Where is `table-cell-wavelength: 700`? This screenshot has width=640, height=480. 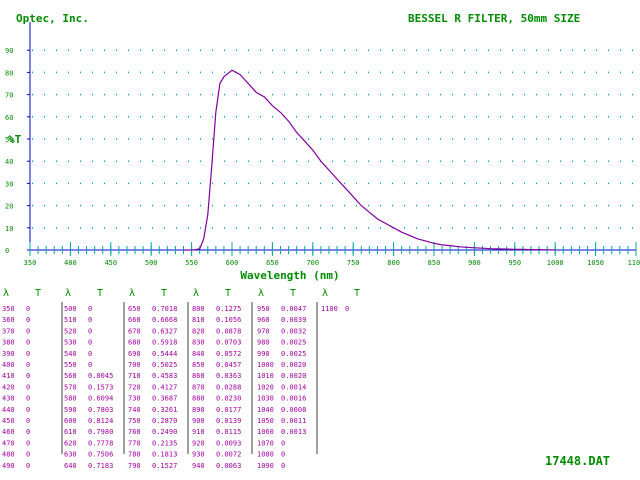
table-cell-wavelength: 700 is located at coordinates (134, 365).